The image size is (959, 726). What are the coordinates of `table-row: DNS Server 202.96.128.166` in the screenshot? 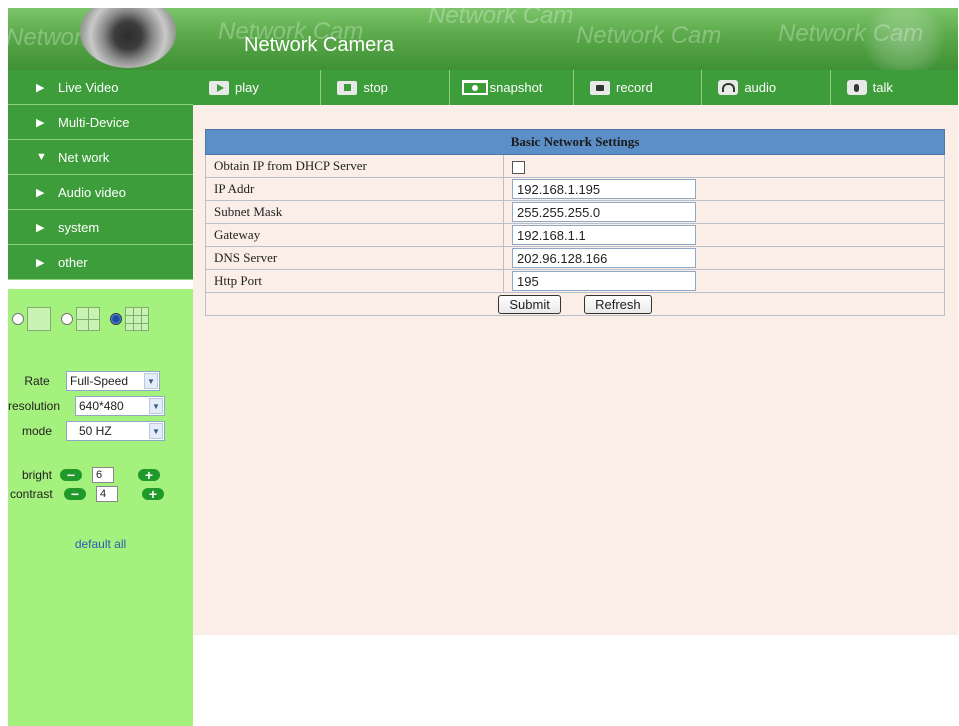 It's located at (575, 258).